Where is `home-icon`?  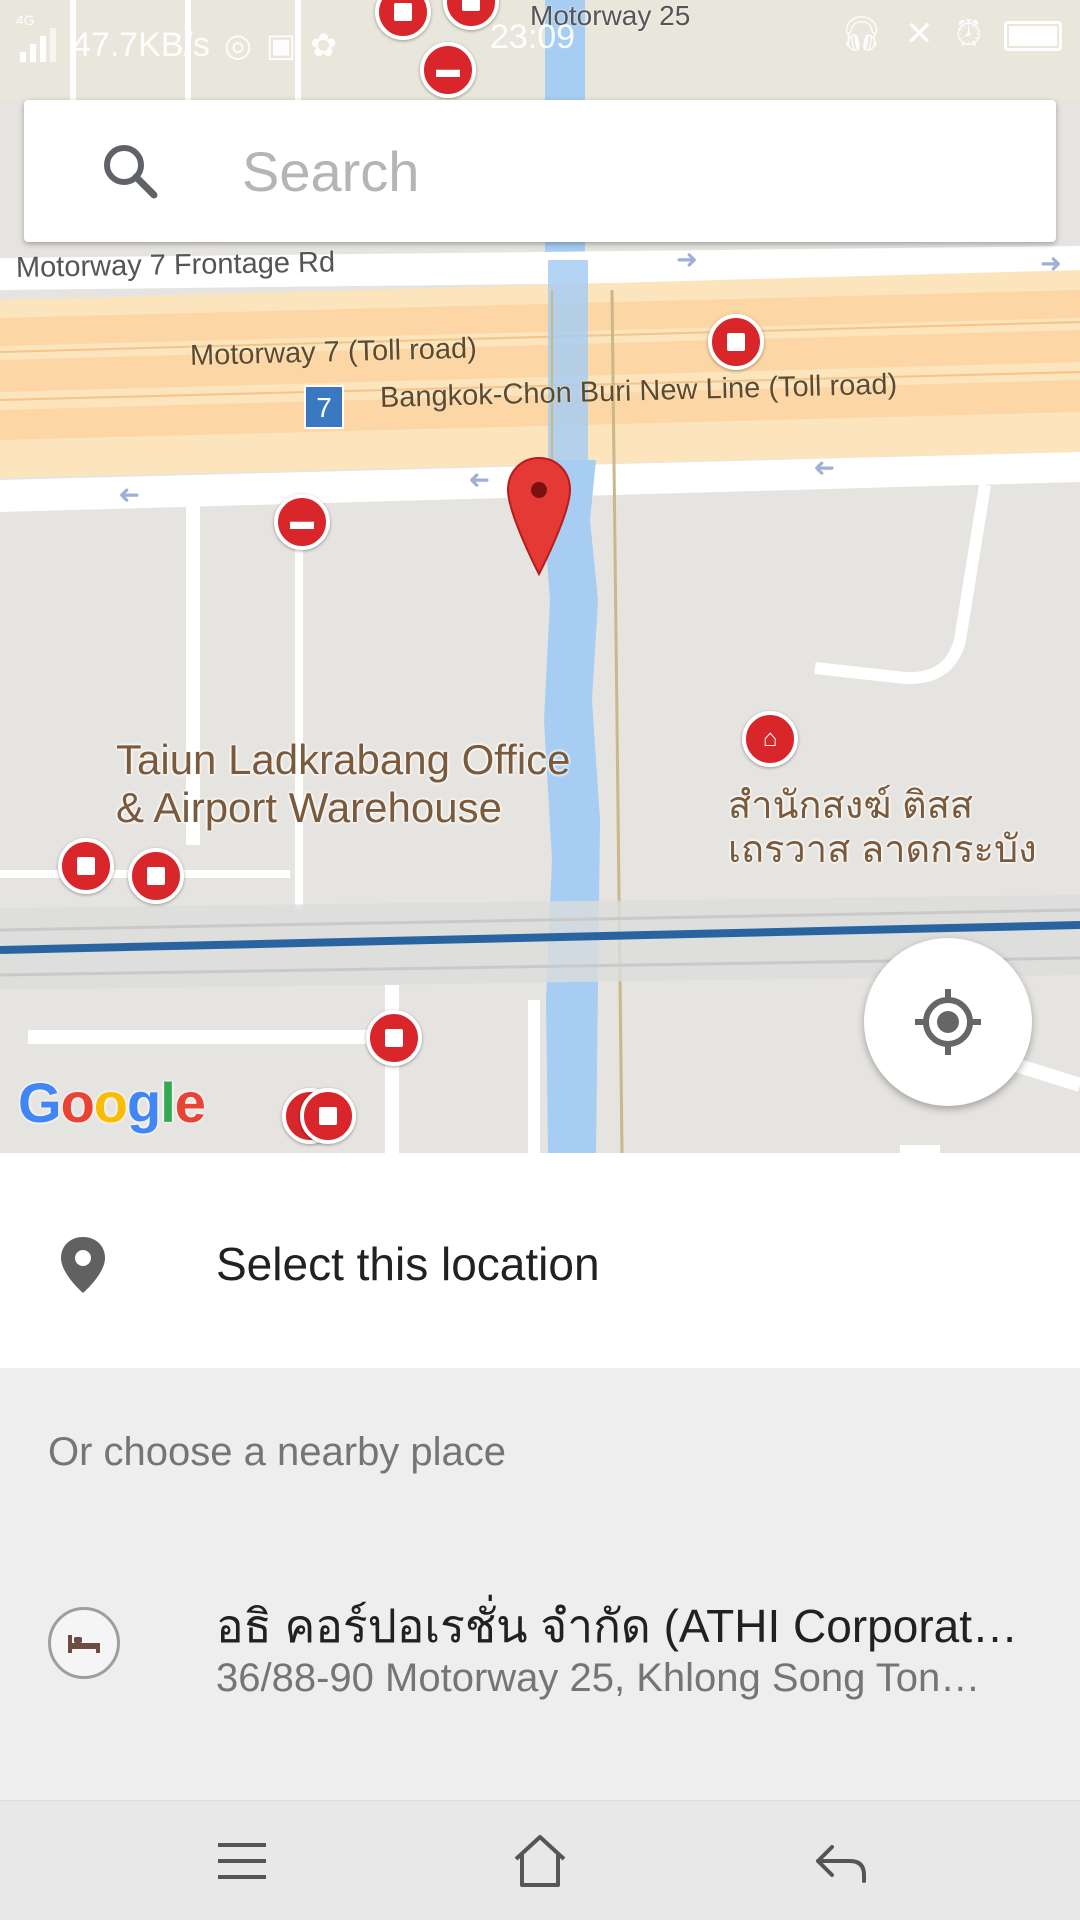
home-icon is located at coordinates (540, 1861).